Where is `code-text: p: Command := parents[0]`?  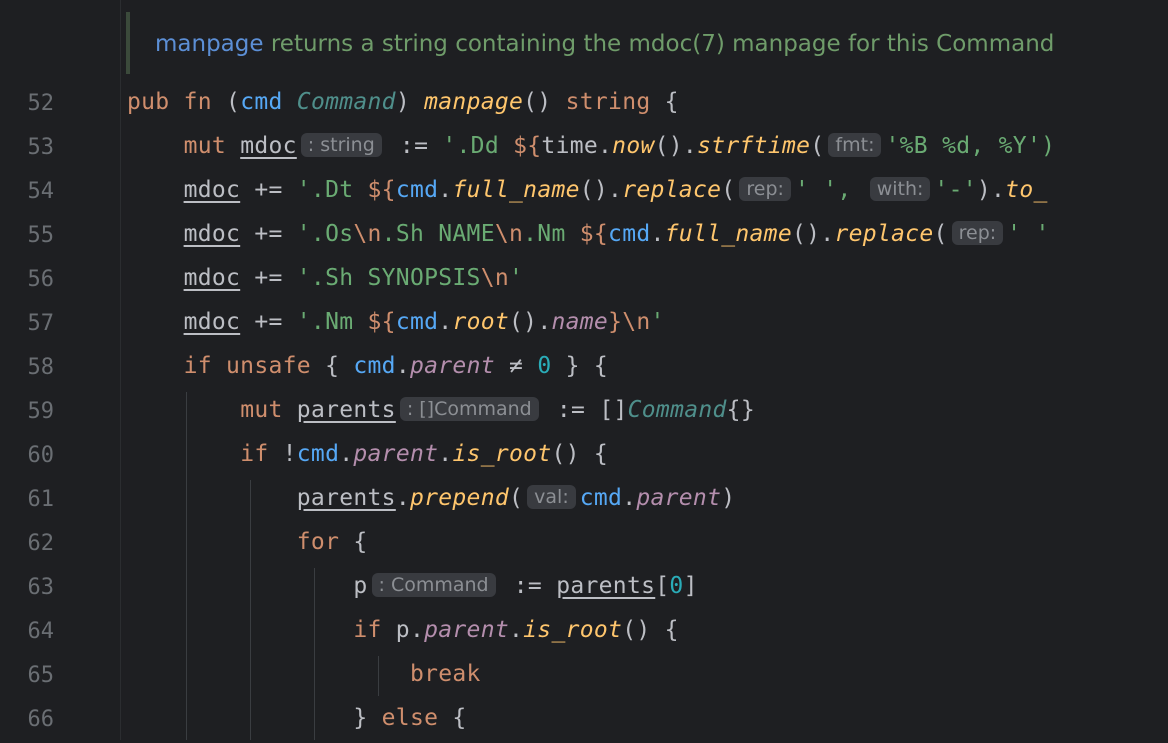 code-text: p: Command := parents[0] is located at coordinates (412, 586).